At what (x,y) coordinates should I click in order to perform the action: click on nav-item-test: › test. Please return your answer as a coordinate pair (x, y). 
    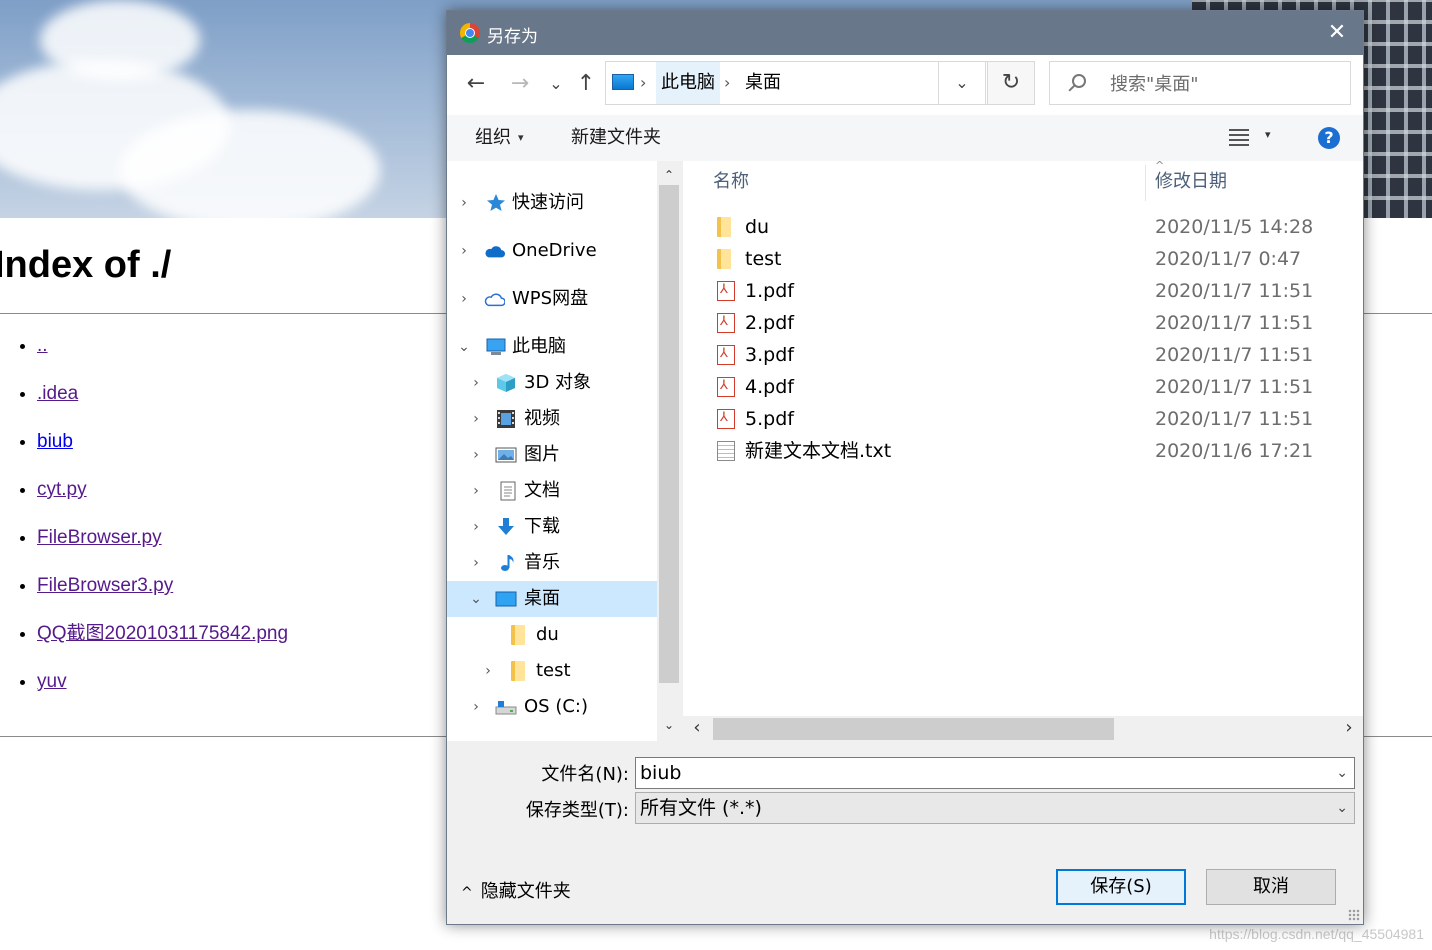
    Looking at the image, I should click on (552, 671).